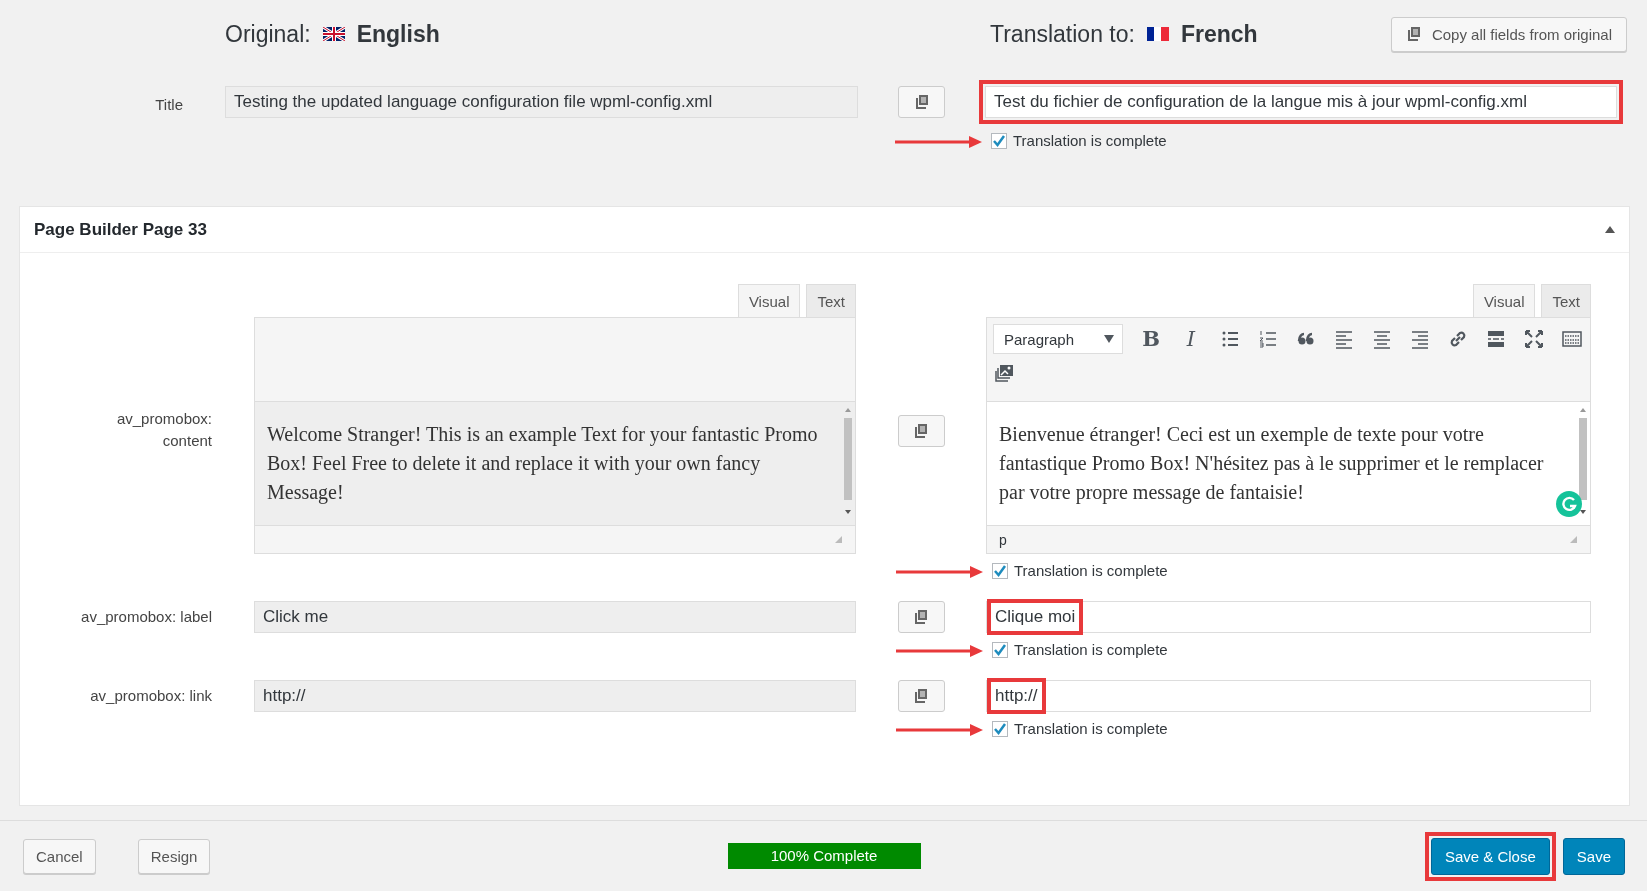  Describe the element at coordinates (174, 856) in the screenshot. I see `footer-button: Resign` at that location.